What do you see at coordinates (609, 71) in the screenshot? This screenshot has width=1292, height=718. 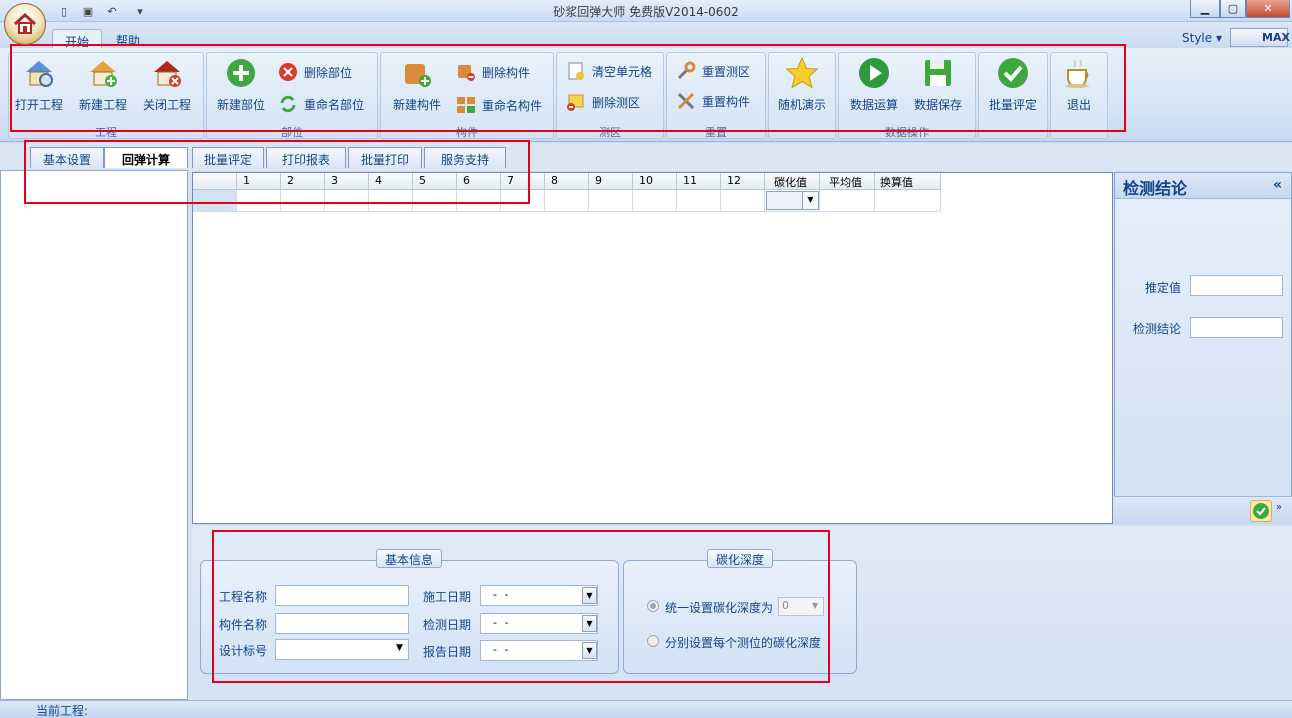 I see `clear-cells-button: 清空单元格` at bounding box center [609, 71].